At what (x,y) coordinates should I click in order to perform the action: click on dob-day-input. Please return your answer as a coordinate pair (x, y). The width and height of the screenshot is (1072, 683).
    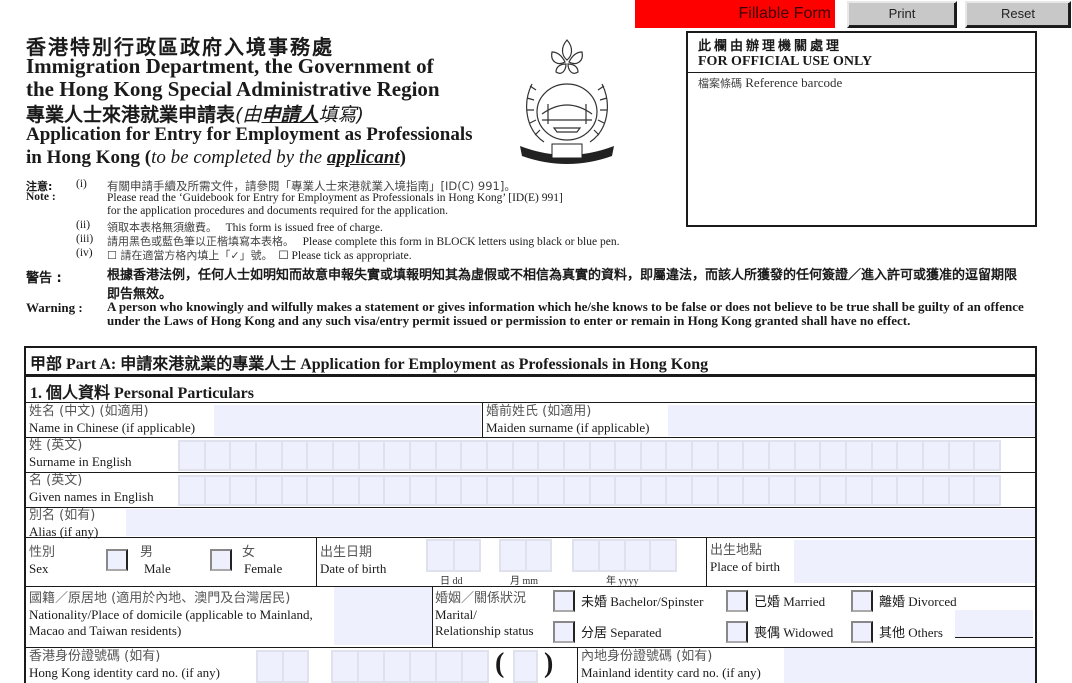
    Looking at the image, I should click on (453, 555).